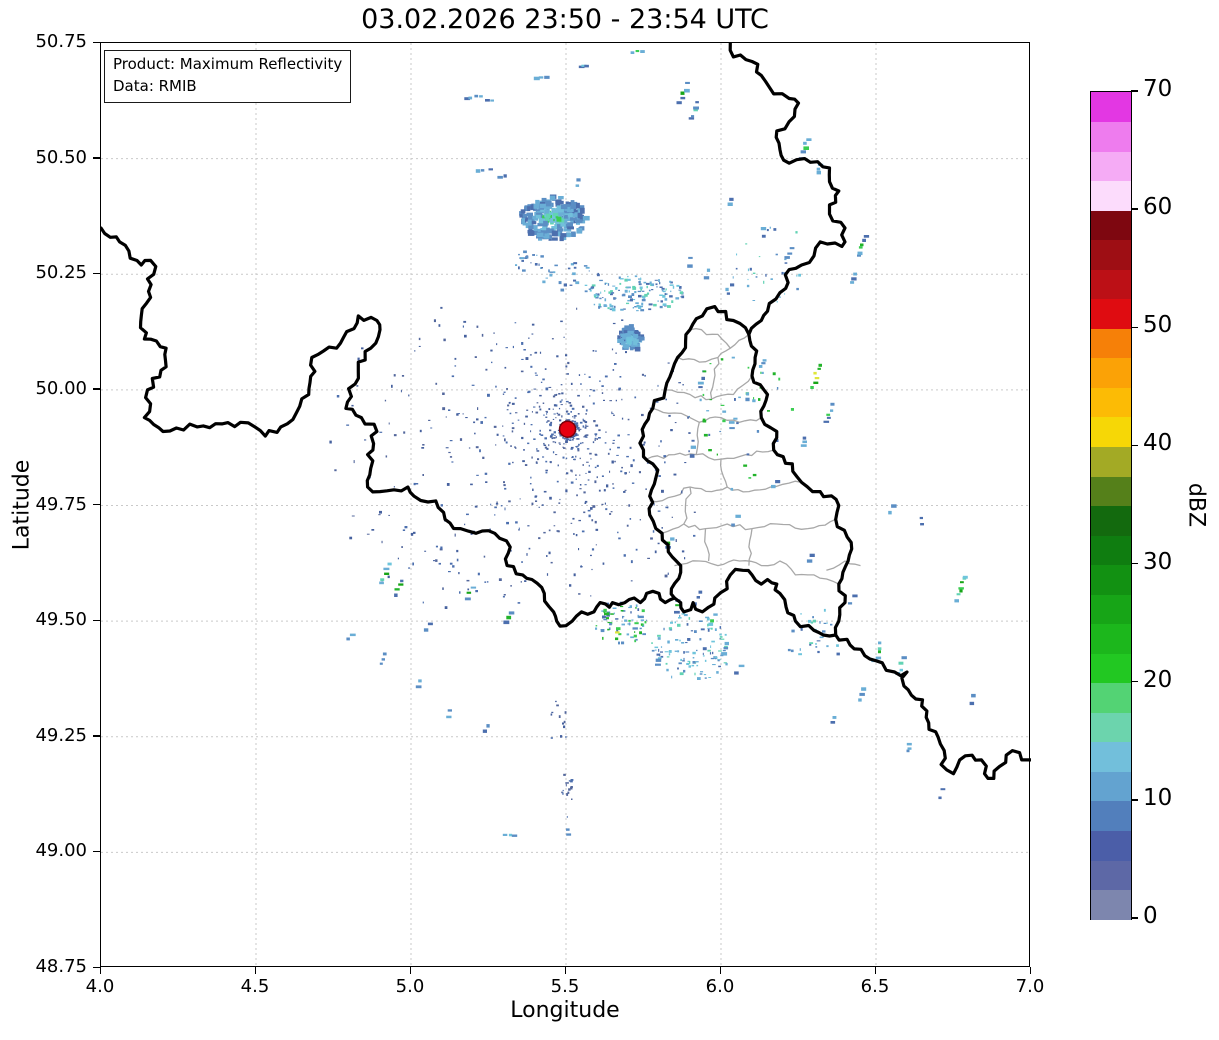  I want to click on y-tick-label: 50.75, so click(61, 41).